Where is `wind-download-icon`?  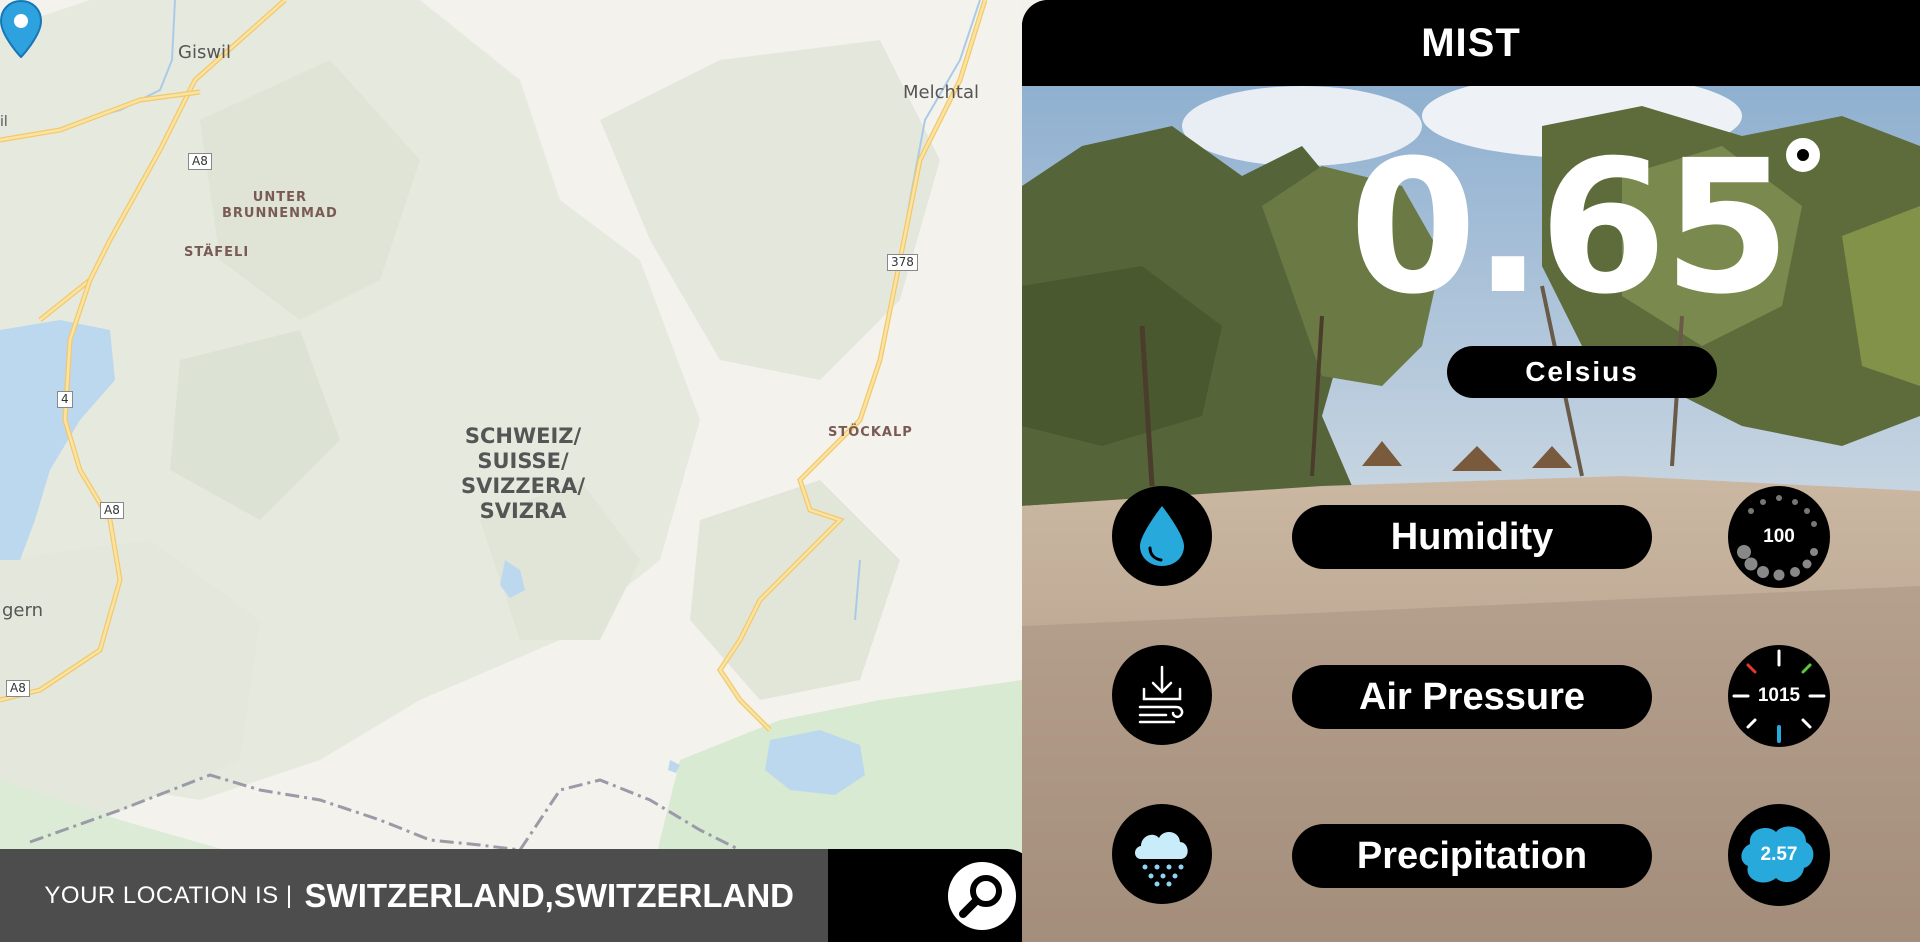
wind-download-icon is located at coordinates (1161, 694).